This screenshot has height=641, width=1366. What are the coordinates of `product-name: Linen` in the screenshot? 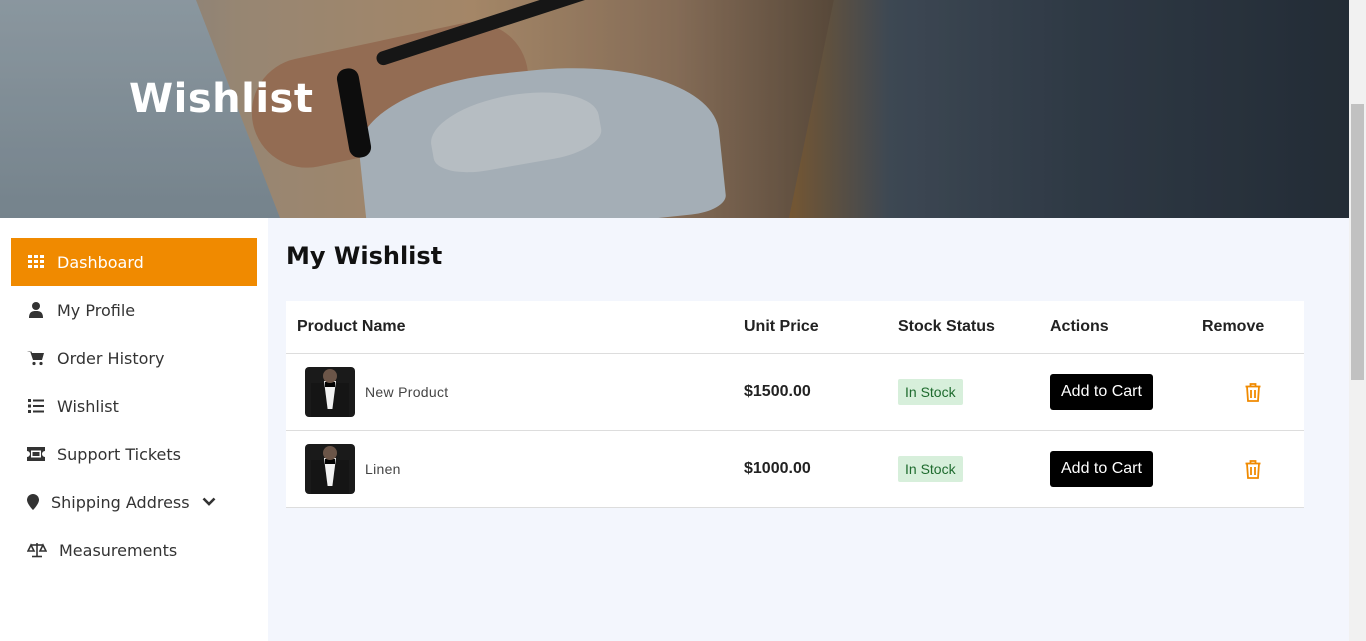 It's located at (383, 469).